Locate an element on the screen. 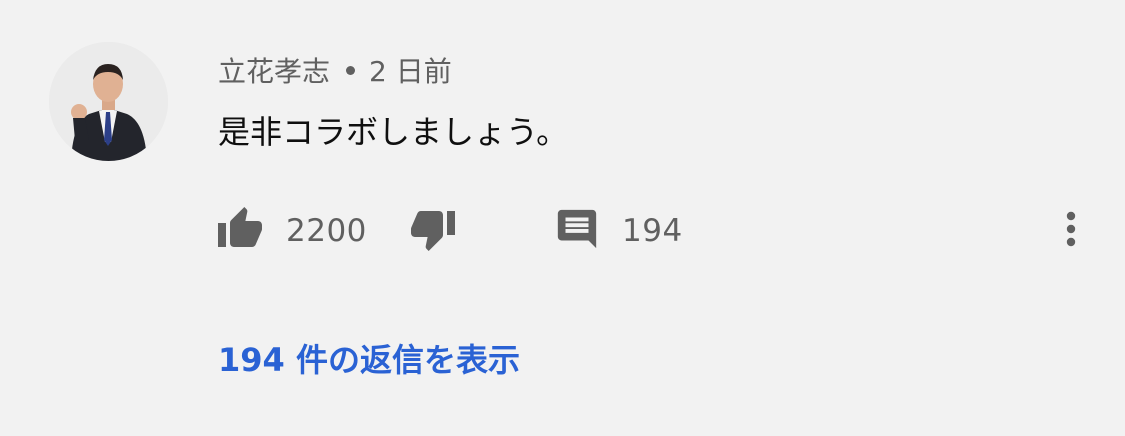 The width and height of the screenshot is (1125, 436). dislike-button is located at coordinates (433, 231).